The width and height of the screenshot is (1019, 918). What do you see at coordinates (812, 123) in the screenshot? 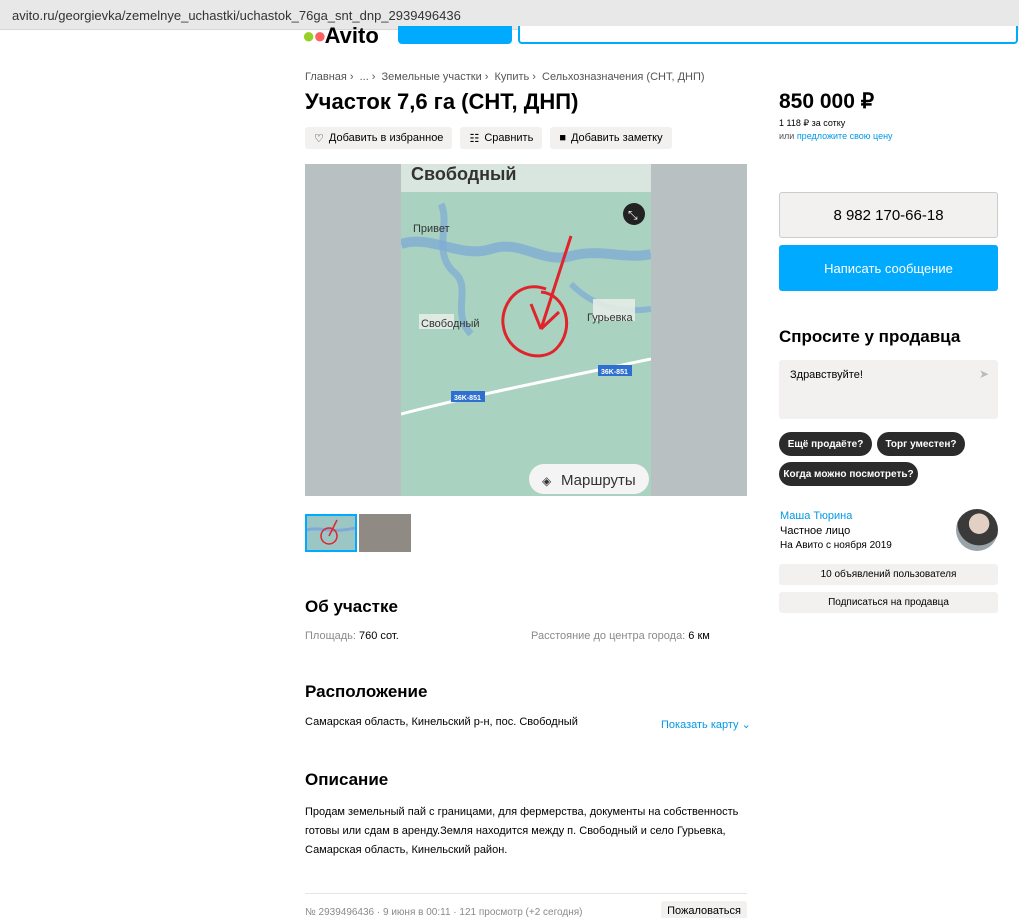
I see `price-per-unit: 1 118 ₽ за сотку` at bounding box center [812, 123].